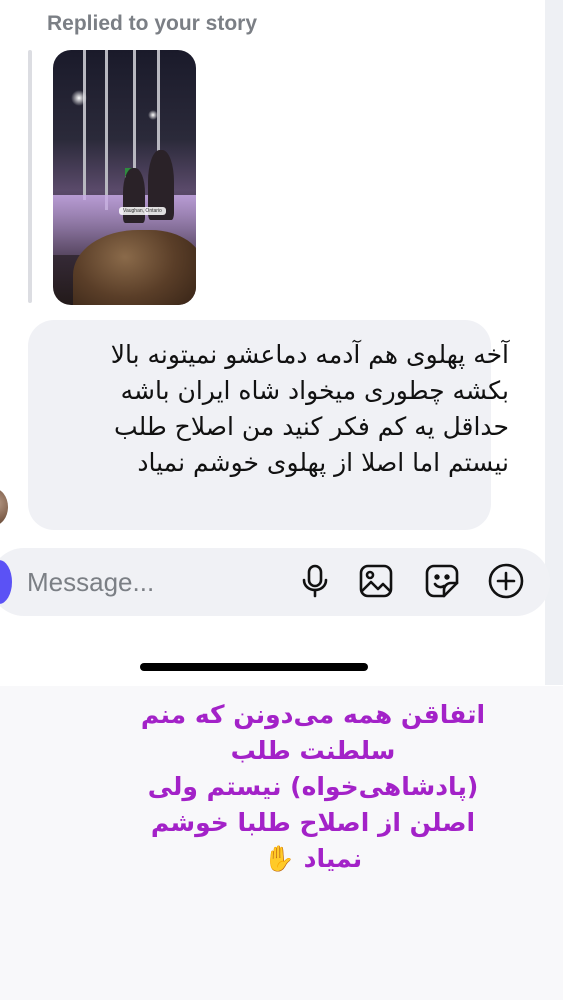 Image resolution: width=563 pixels, height=1000 pixels. What do you see at coordinates (254, 667) in the screenshot?
I see `home-indicator` at bounding box center [254, 667].